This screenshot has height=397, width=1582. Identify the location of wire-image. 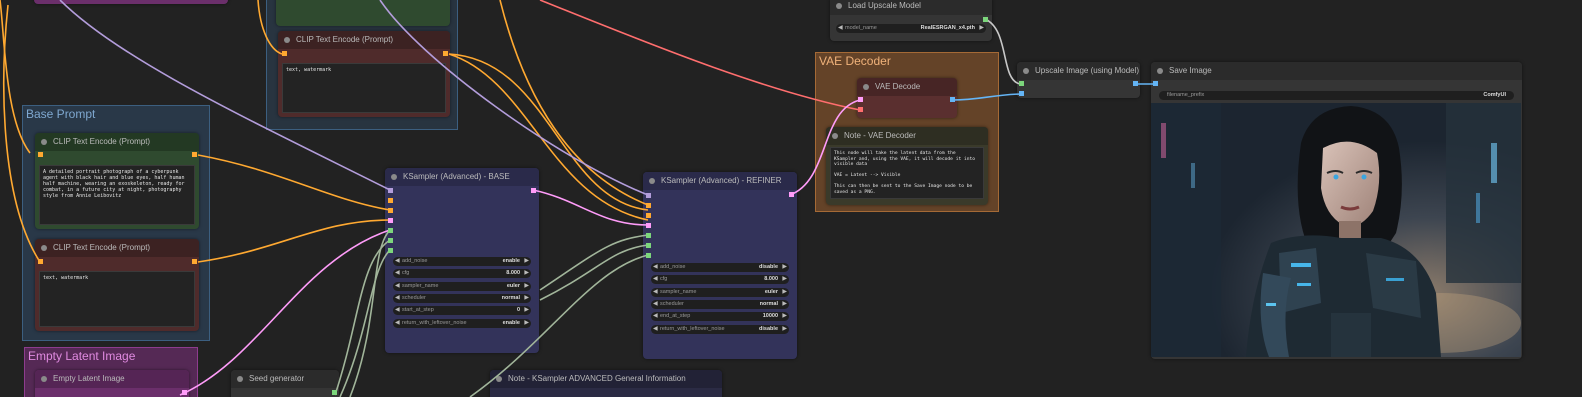
(986, 97).